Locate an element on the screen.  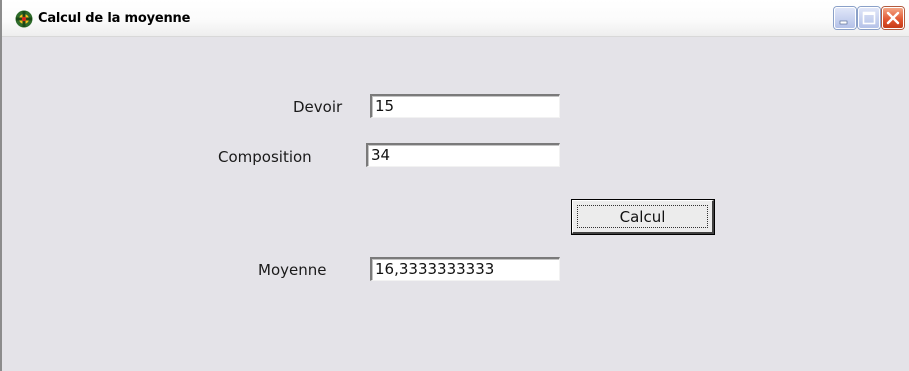
close-button is located at coordinates (893, 18).